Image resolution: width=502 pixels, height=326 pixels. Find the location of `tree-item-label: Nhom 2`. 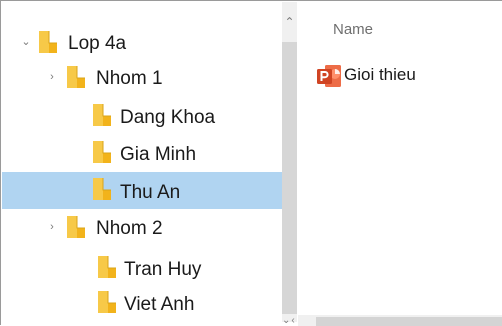

tree-item-label: Nhom 2 is located at coordinates (129, 228).